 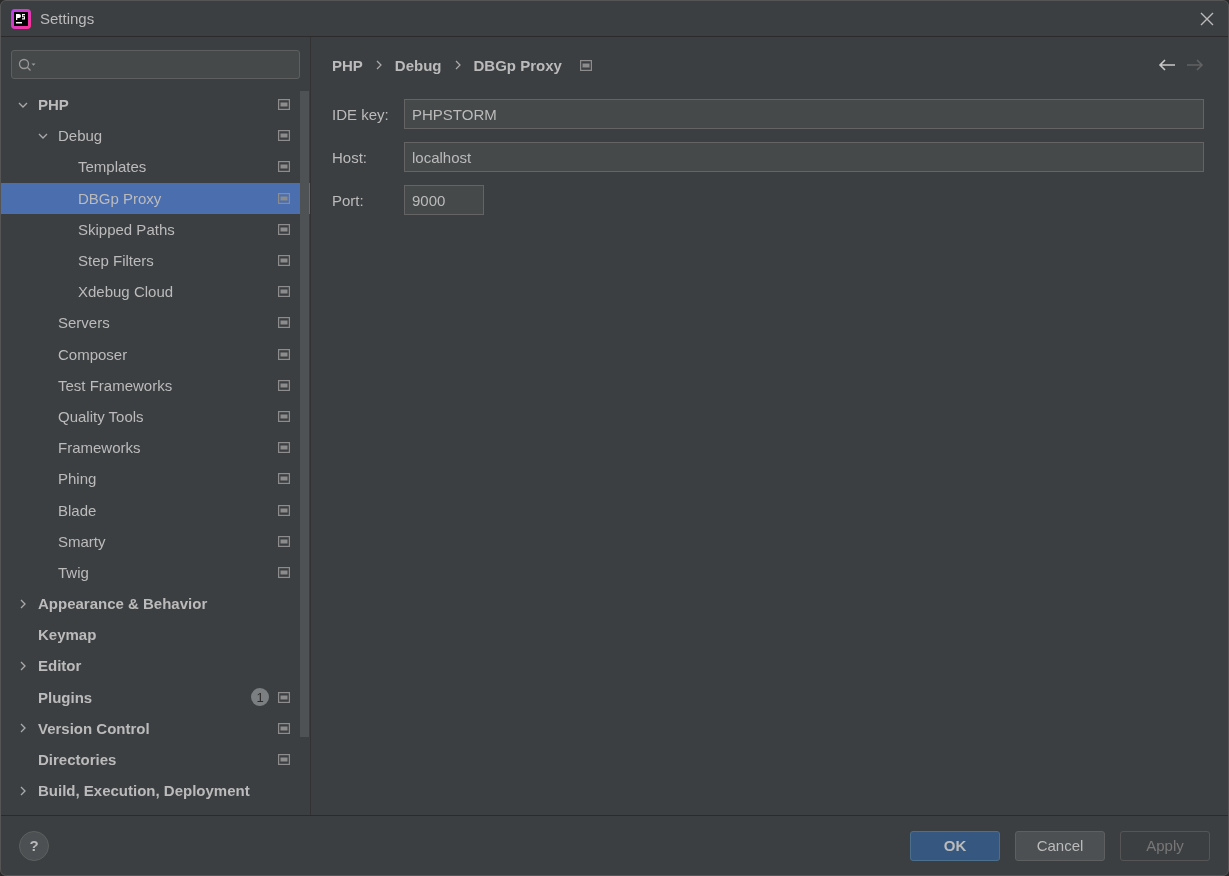 What do you see at coordinates (155, 64) in the screenshot?
I see `search-field` at bounding box center [155, 64].